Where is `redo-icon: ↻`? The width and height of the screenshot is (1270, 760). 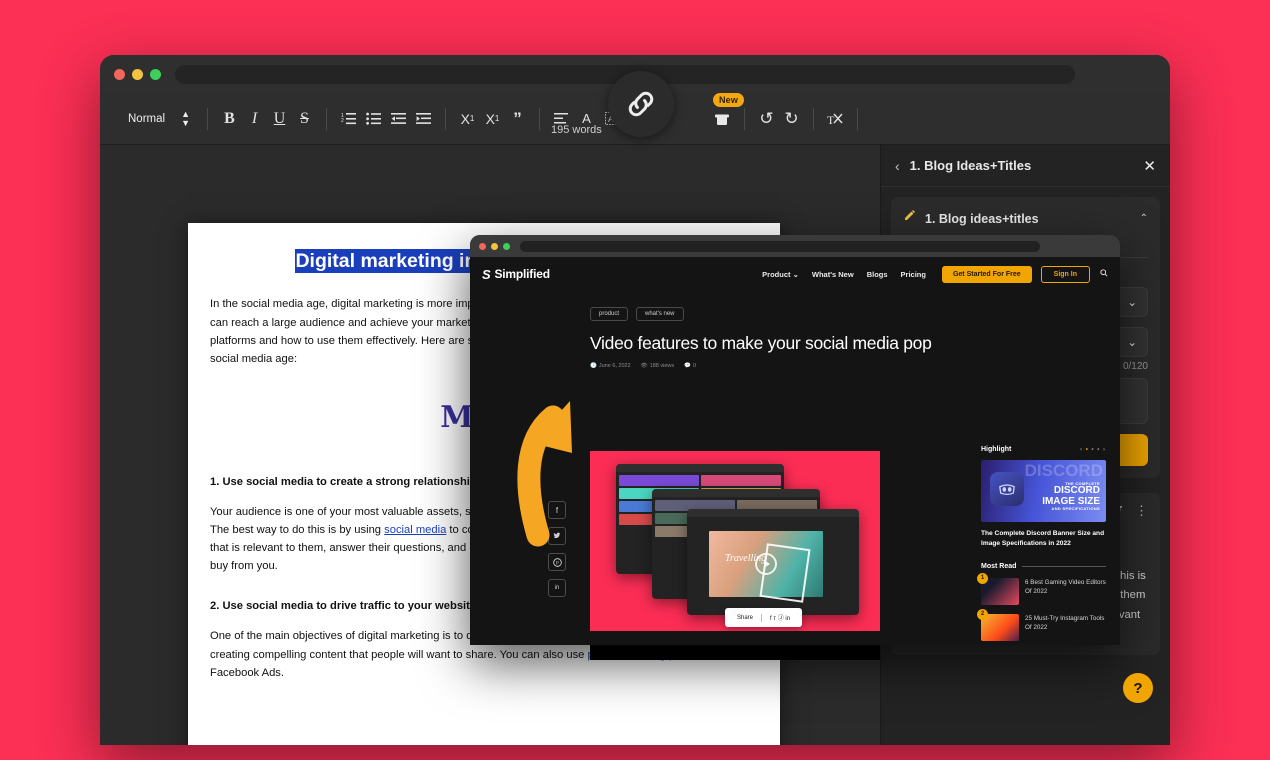 redo-icon: ↻ is located at coordinates (791, 119).